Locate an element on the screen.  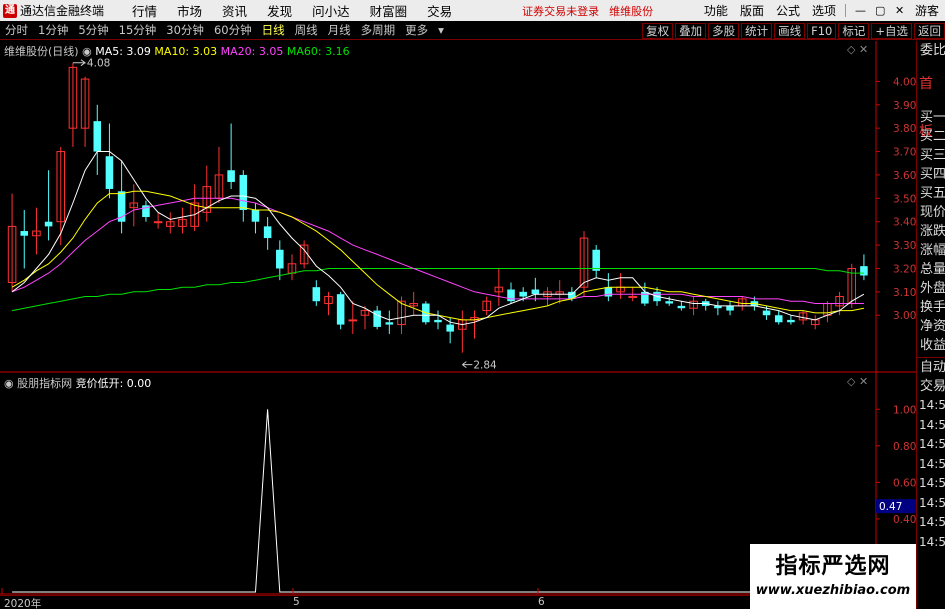
multi-stock-button: 多股 is located at coordinates (724, 30).